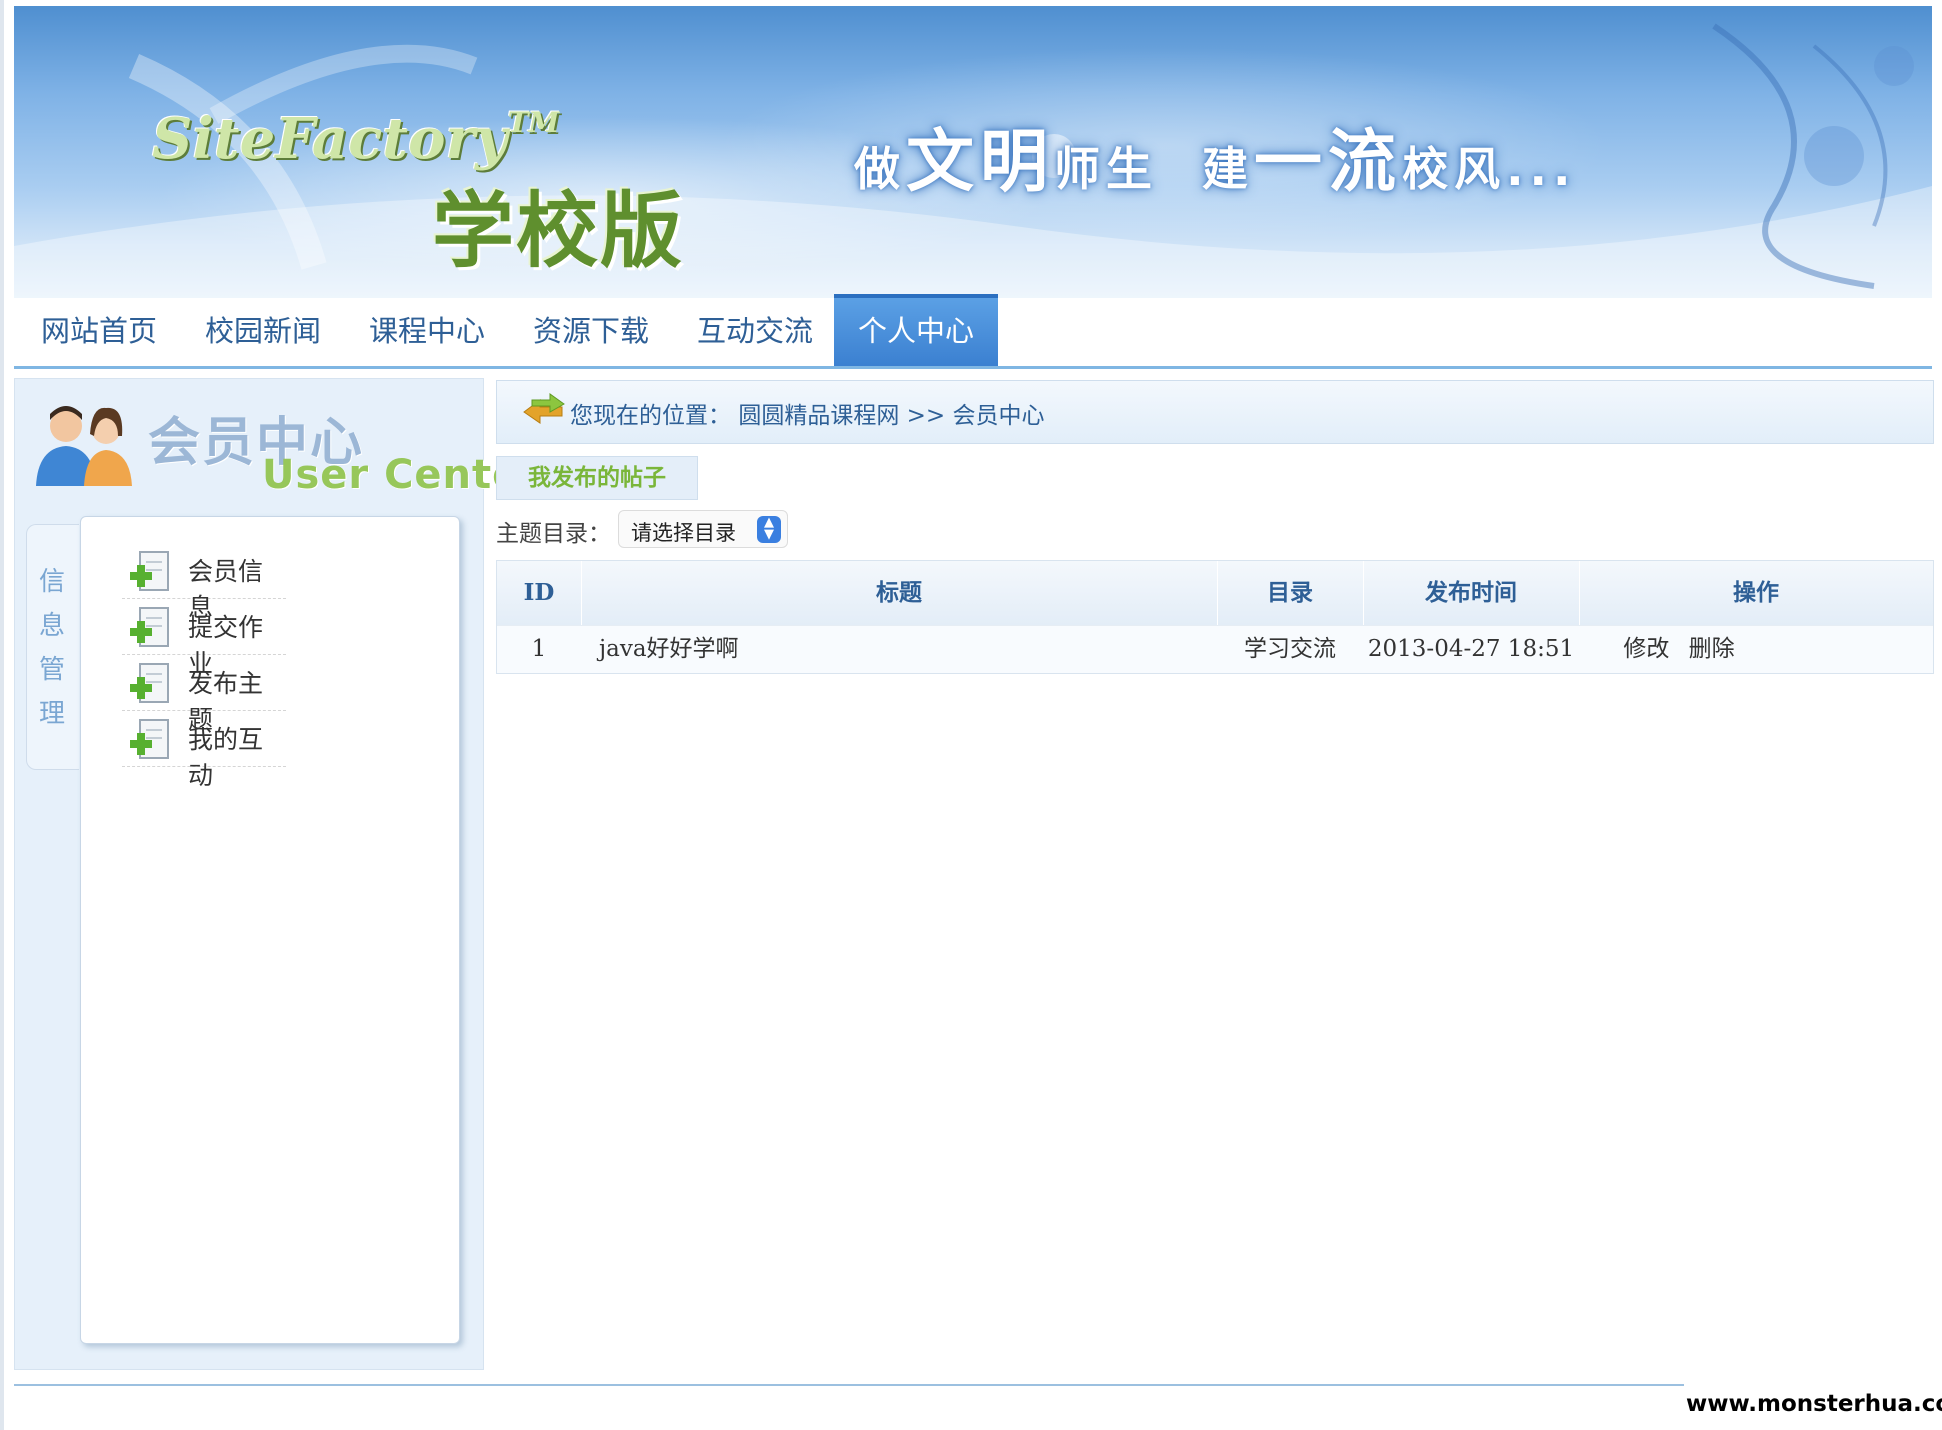 The image size is (1942, 1430). What do you see at coordinates (769, 529) in the screenshot?
I see `select-stepper-icon: ▲ ▼` at bounding box center [769, 529].